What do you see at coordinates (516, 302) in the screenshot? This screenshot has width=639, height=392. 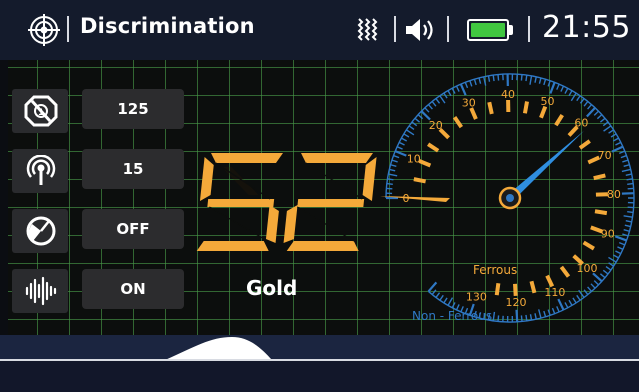 I see `gauge-label: 120` at bounding box center [516, 302].